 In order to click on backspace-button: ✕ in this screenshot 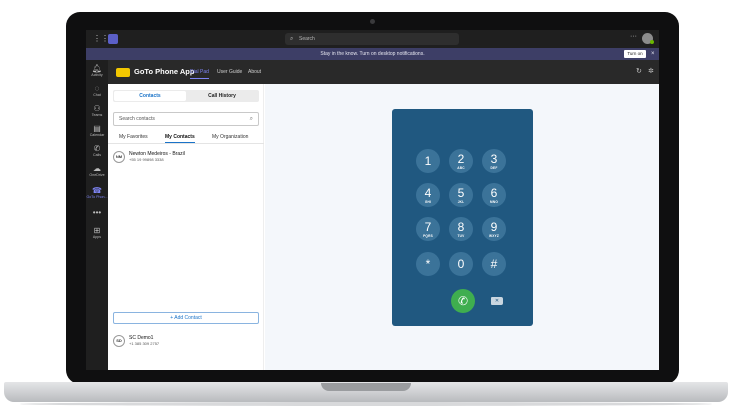, I will do `click(497, 301)`.